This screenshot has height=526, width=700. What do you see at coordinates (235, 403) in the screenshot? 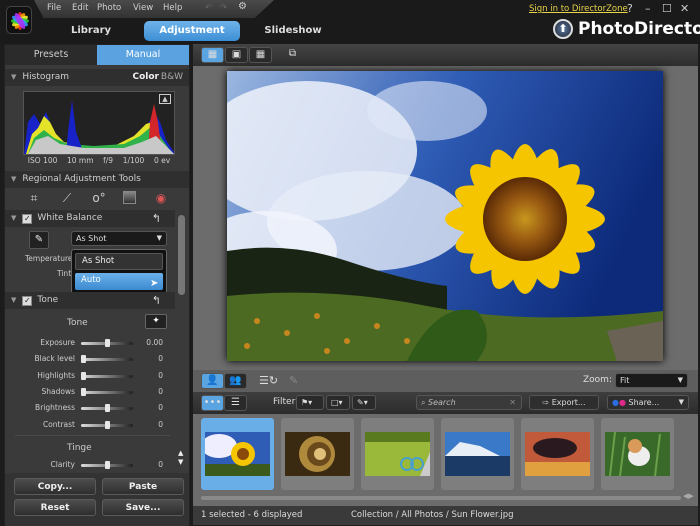
I see `list-view-icon: ☰` at bounding box center [235, 403].